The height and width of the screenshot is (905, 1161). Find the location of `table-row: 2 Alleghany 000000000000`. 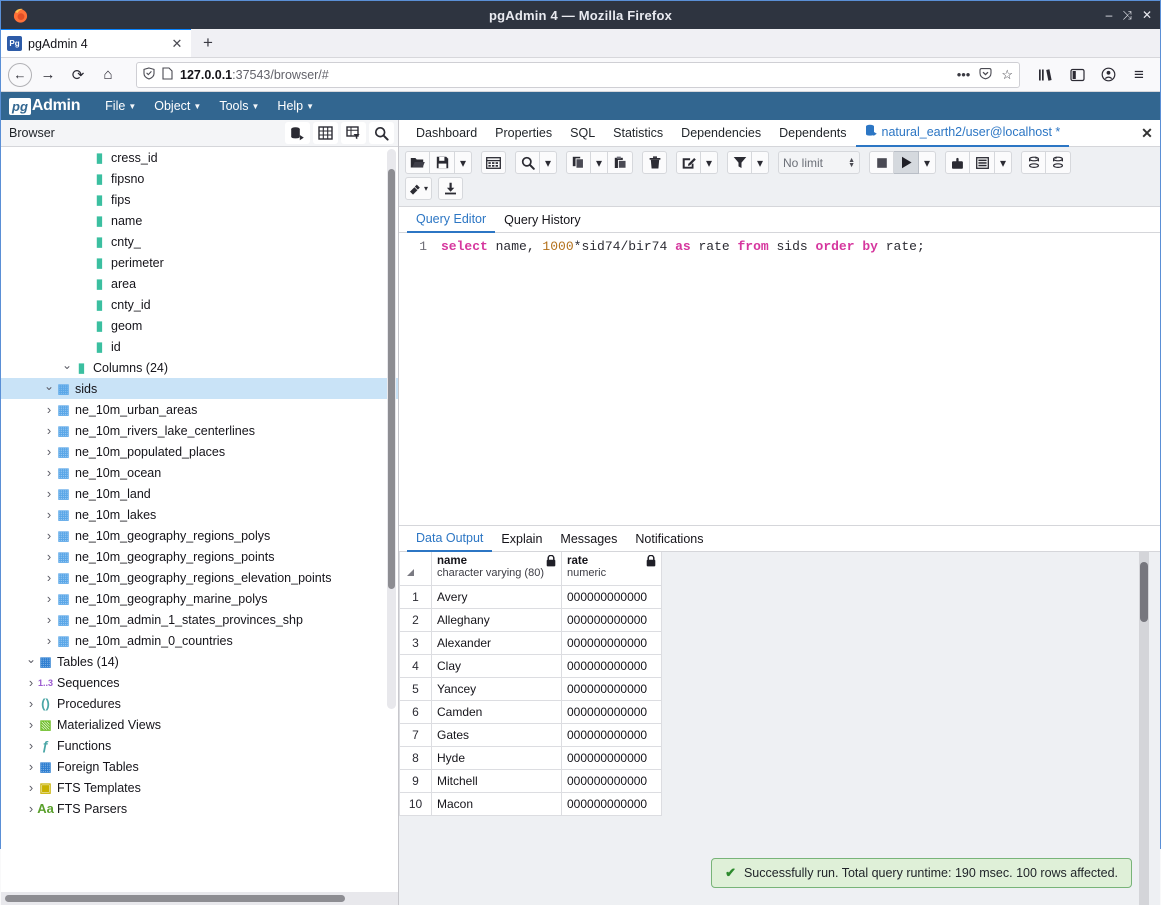

table-row: 2 Alleghany 000000000000 is located at coordinates (530, 619).